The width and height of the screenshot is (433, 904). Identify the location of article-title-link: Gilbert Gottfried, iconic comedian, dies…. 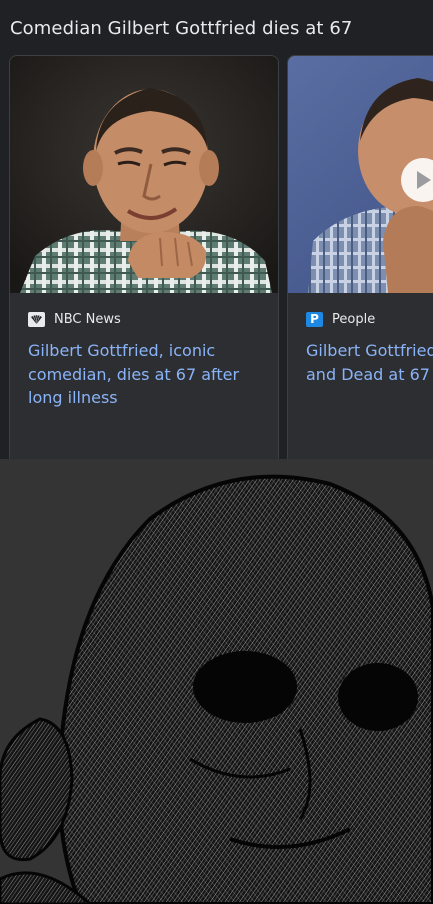
(148, 374).